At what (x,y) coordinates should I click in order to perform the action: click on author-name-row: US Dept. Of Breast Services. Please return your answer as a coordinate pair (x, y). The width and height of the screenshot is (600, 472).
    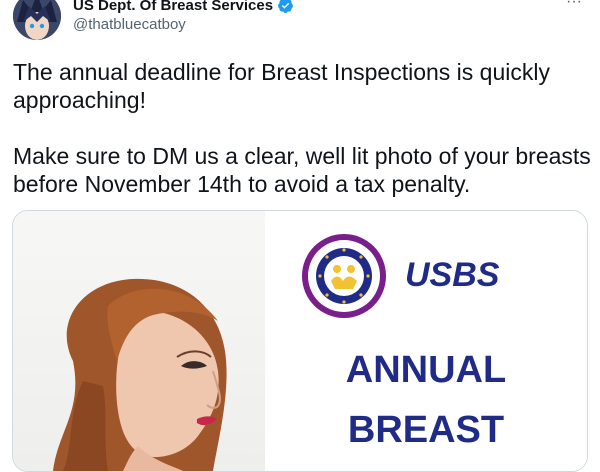
    Looking at the image, I should click on (183, 7).